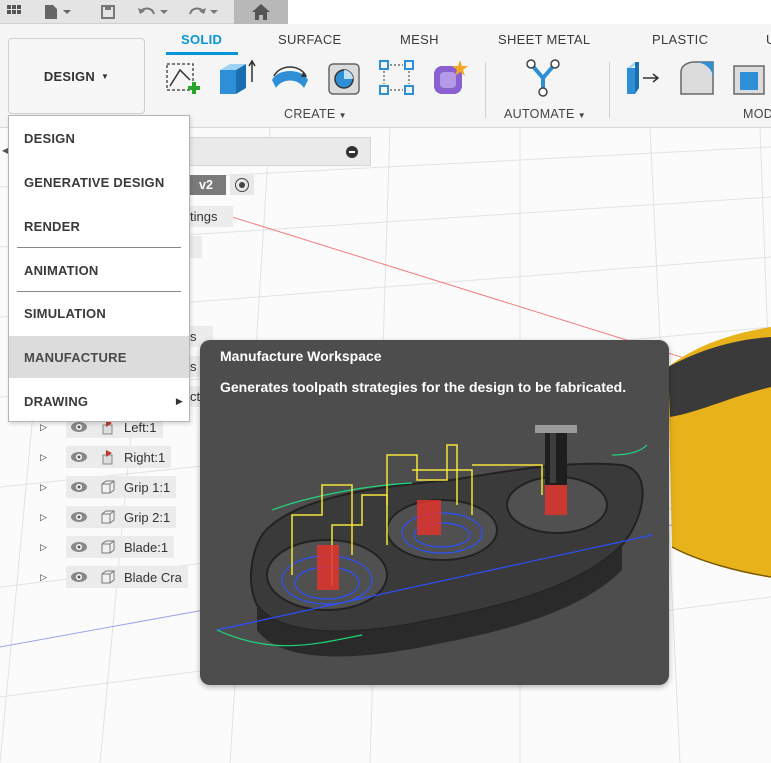 This screenshot has width=771, height=763. Describe the element at coordinates (290, 78) in the screenshot. I see `revolve-icon` at that location.